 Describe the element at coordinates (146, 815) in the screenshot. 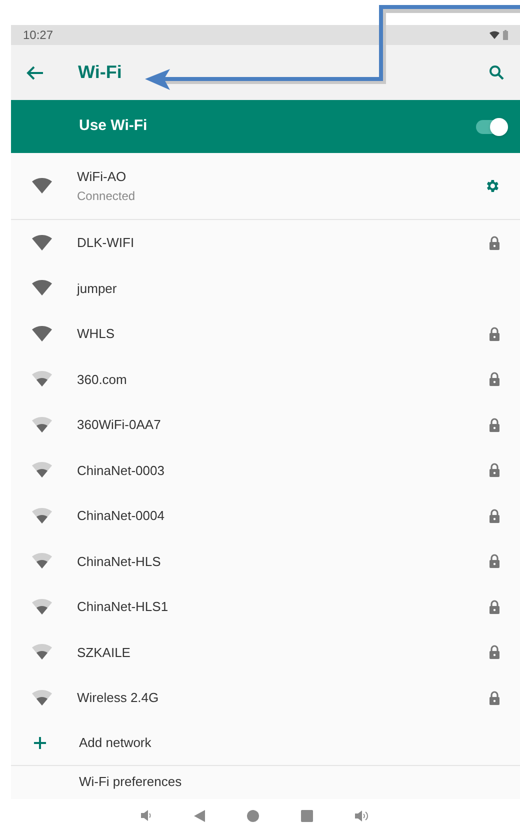

I see `volume-down-icon` at that location.